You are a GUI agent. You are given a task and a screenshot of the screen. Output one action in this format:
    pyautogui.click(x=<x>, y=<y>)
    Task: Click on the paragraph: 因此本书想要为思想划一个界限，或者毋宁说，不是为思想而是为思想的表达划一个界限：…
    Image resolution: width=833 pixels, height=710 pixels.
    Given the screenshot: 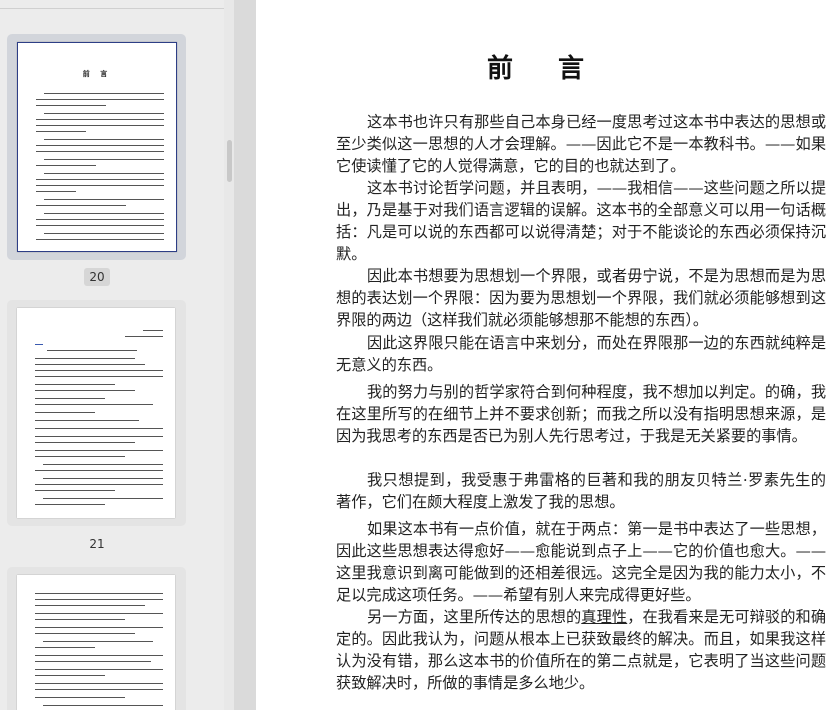 What is the action you would take?
    pyautogui.click(x=581, y=298)
    